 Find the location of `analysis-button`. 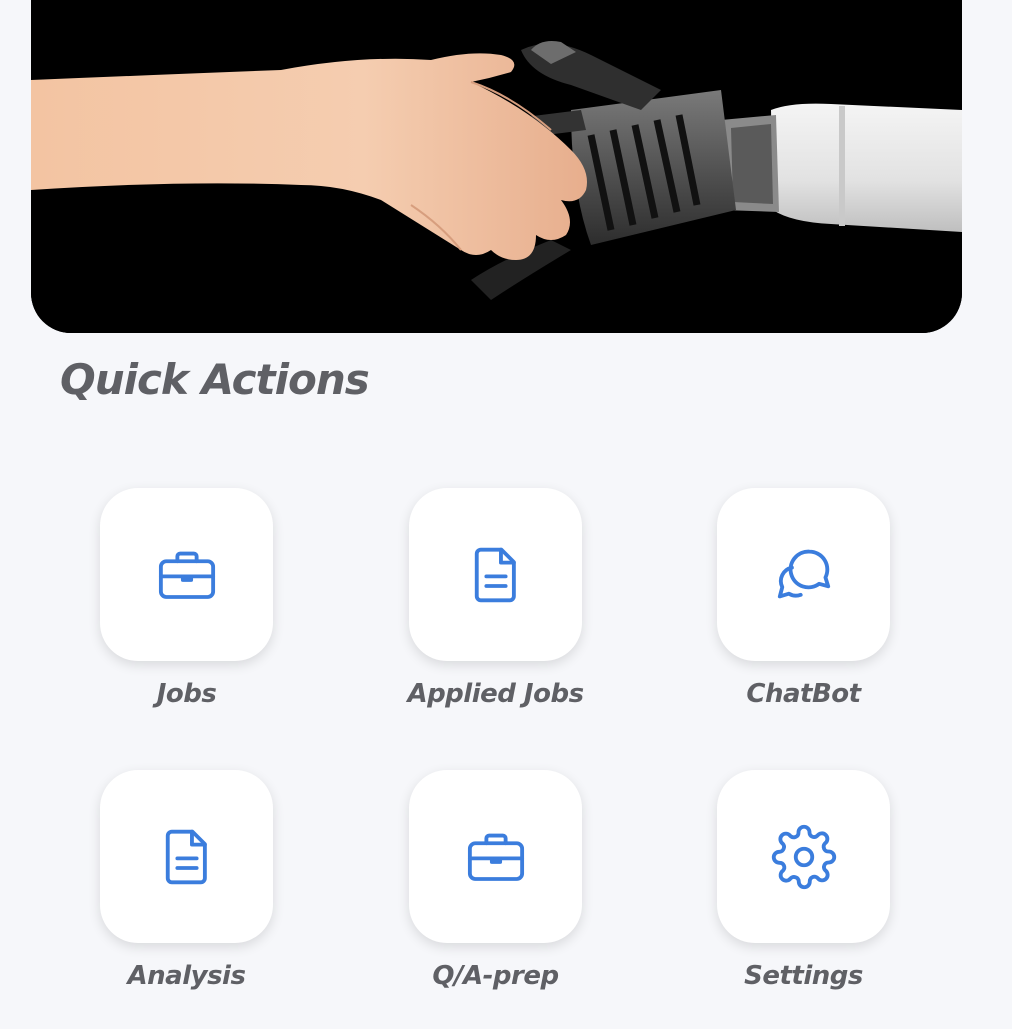

analysis-button is located at coordinates (186, 856).